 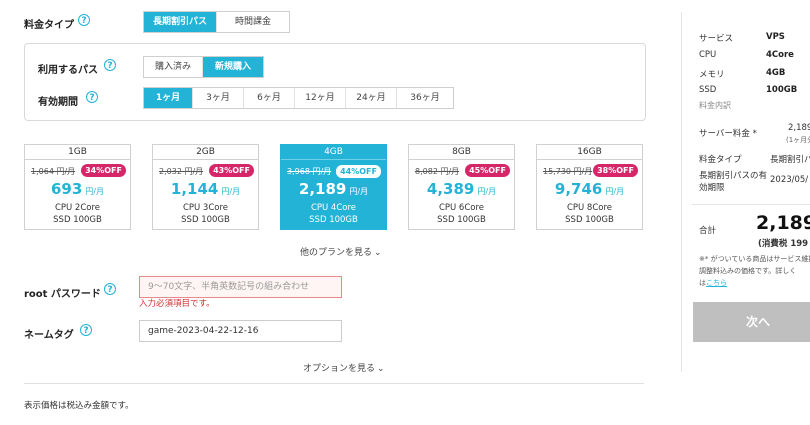 What do you see at coordinates (336, 253) in the screenshot?
I see `more-plans-label: 他のプランを見る` at bounding box center [336, 253].